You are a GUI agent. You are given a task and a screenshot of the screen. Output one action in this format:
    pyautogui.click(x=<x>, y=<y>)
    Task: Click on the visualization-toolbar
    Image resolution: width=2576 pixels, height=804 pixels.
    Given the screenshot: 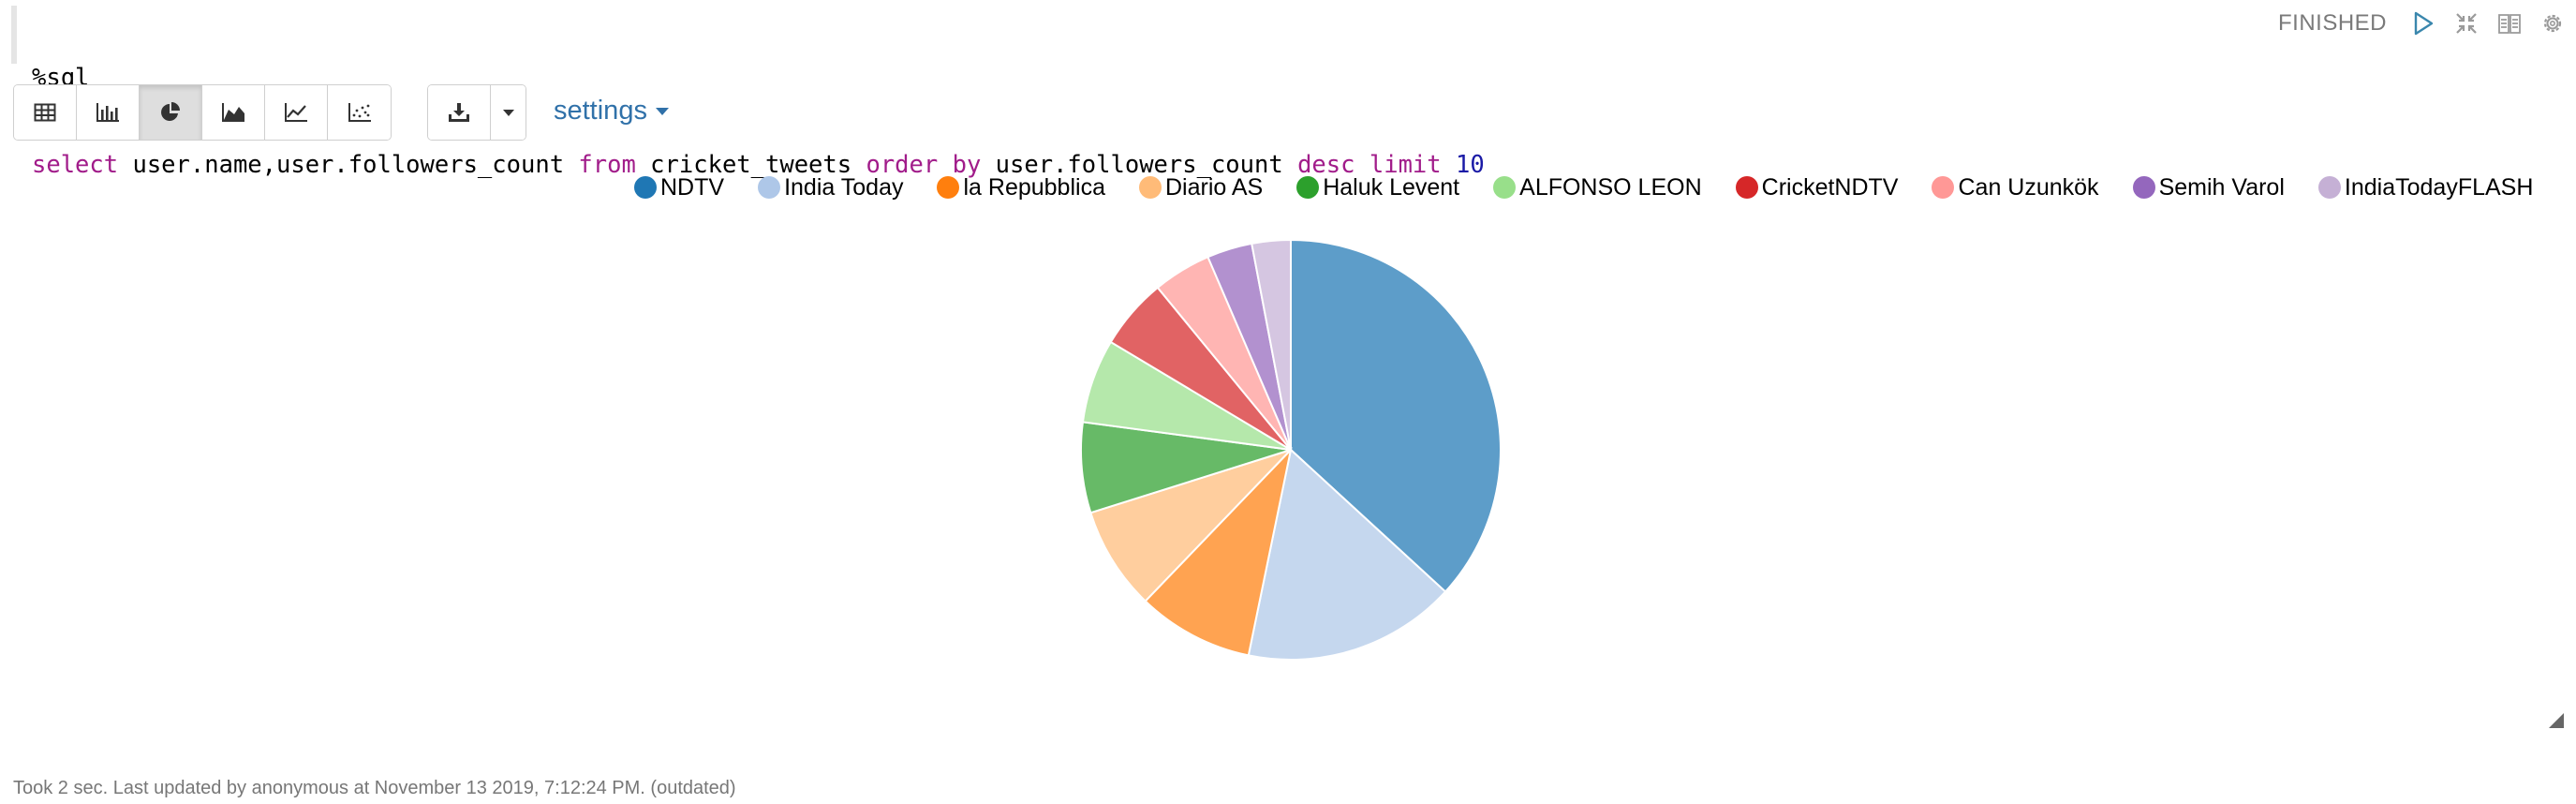 What is the action you would take?
    pyautogui.click(x=270, y=113)
    